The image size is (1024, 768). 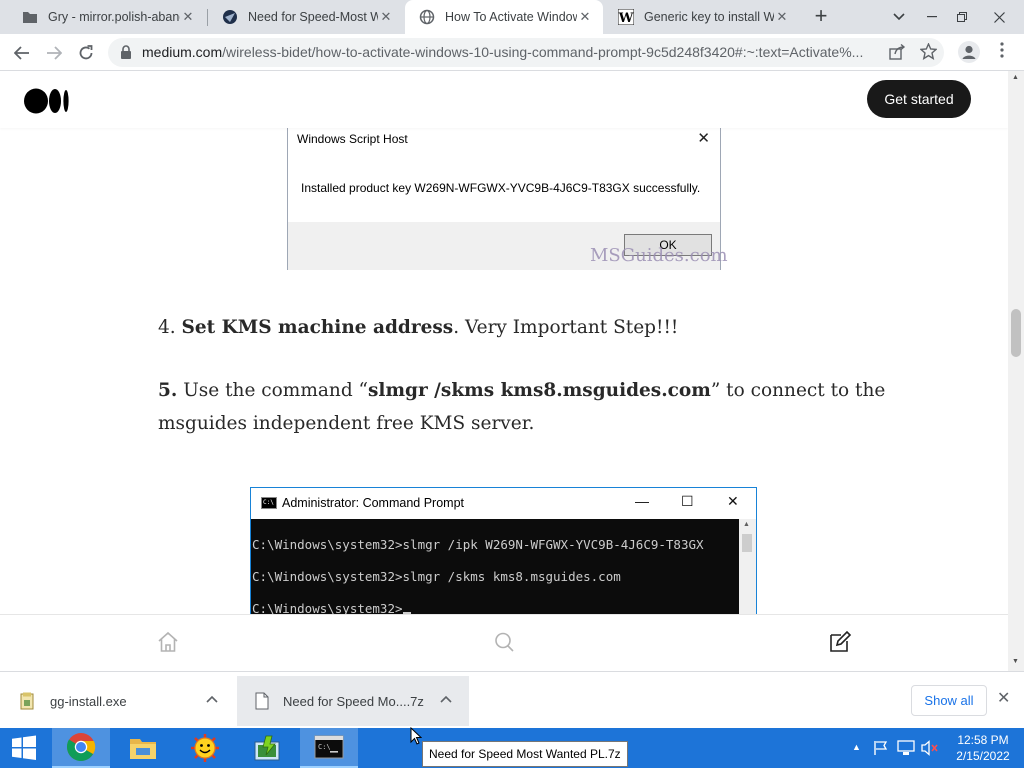 I want to click on tab-generic-key: W Generic key to install Wi ✕, so click(x=702, y=17).